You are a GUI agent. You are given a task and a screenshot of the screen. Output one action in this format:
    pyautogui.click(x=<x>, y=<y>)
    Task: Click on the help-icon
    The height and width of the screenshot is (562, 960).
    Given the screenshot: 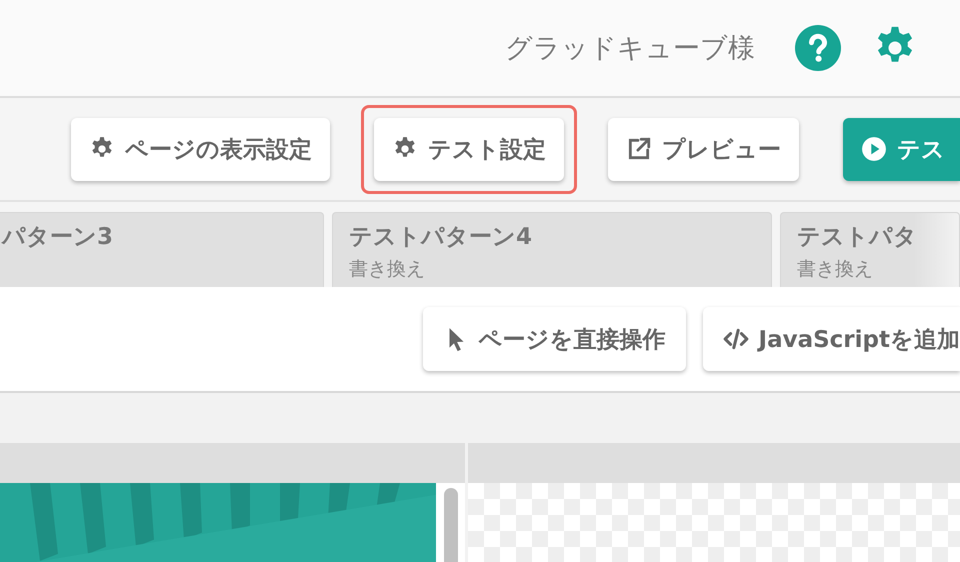 What is the action you would take?
    pyautogui.click(x=818, y=48)
    